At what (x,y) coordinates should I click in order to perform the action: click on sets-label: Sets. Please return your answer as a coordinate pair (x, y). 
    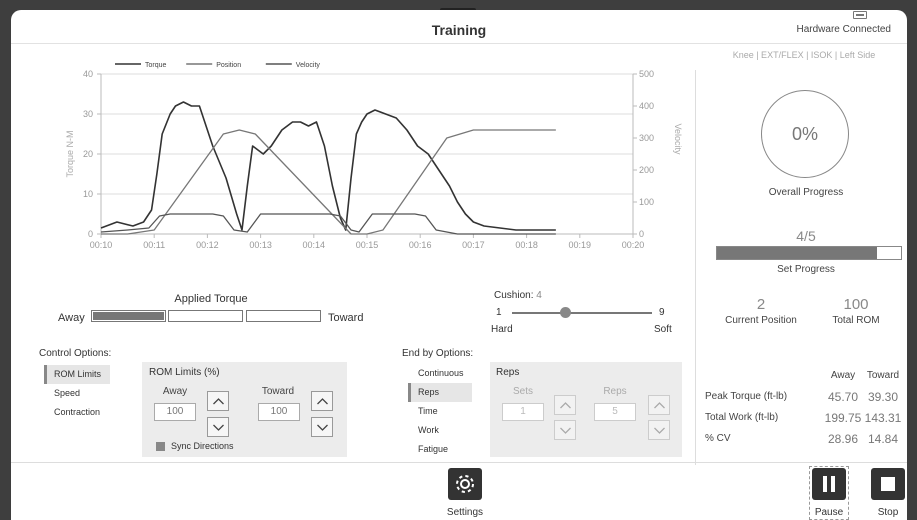
    Looking at the image, I should click on (522, 391).